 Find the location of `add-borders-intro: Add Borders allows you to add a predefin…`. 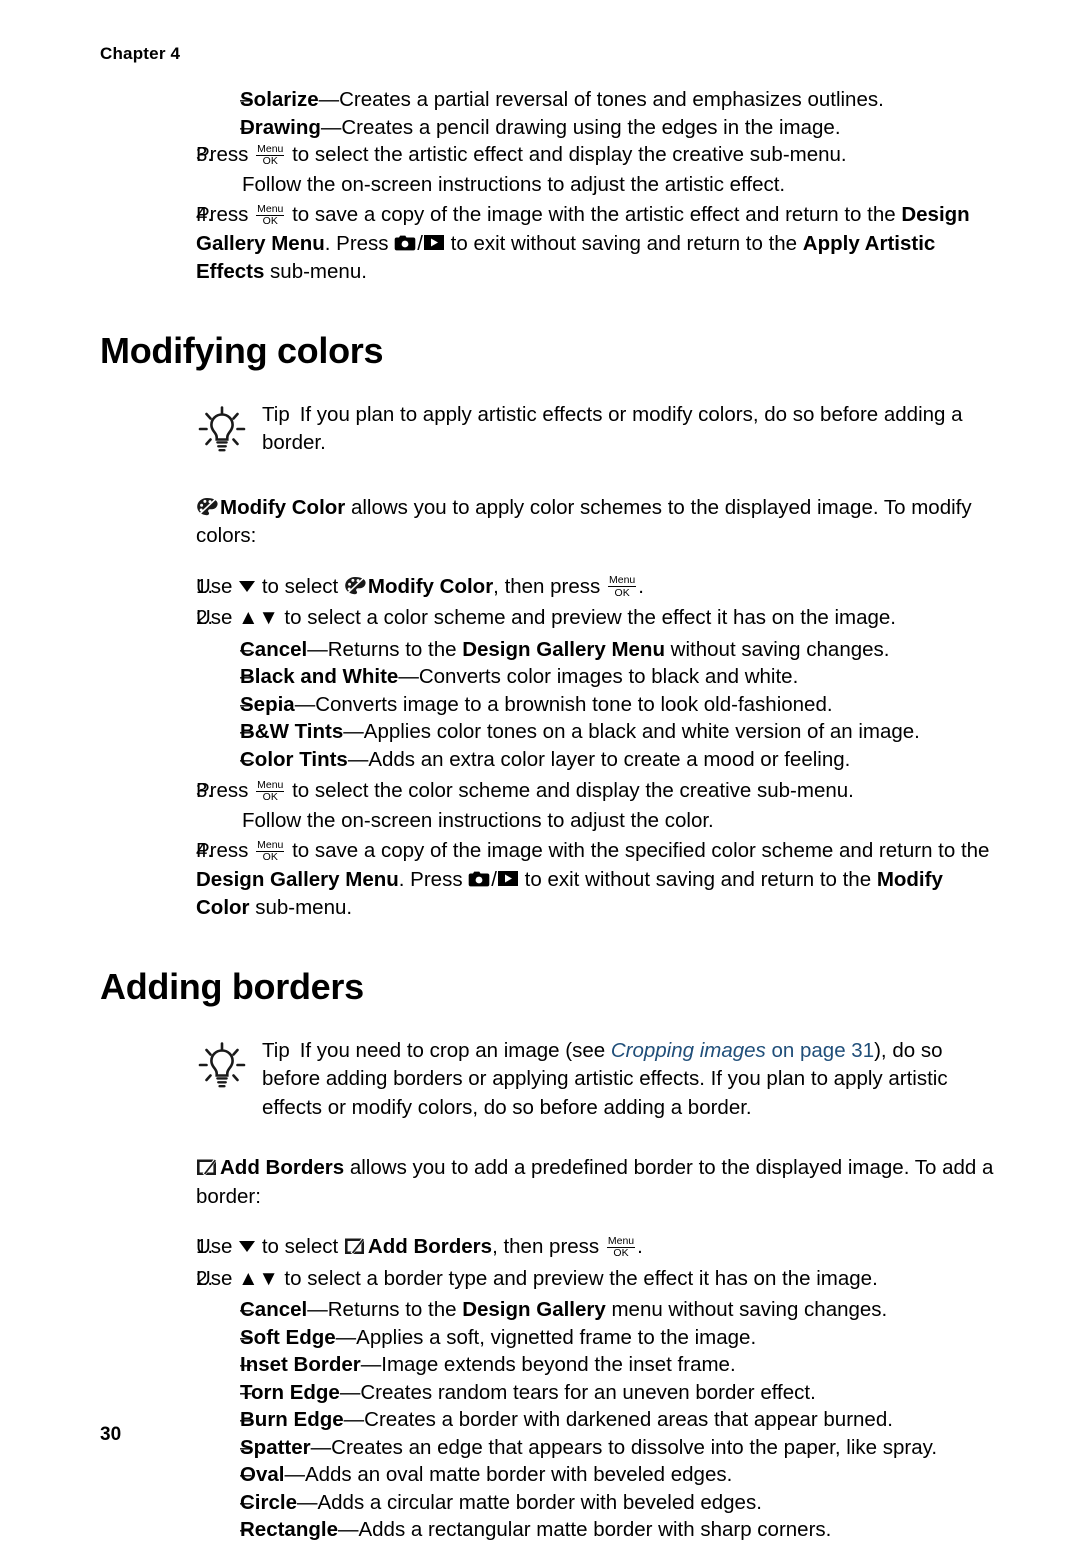

add-borders-intro: Add Borders allows you to add a predefin… is located at coordinates (550, 1182).